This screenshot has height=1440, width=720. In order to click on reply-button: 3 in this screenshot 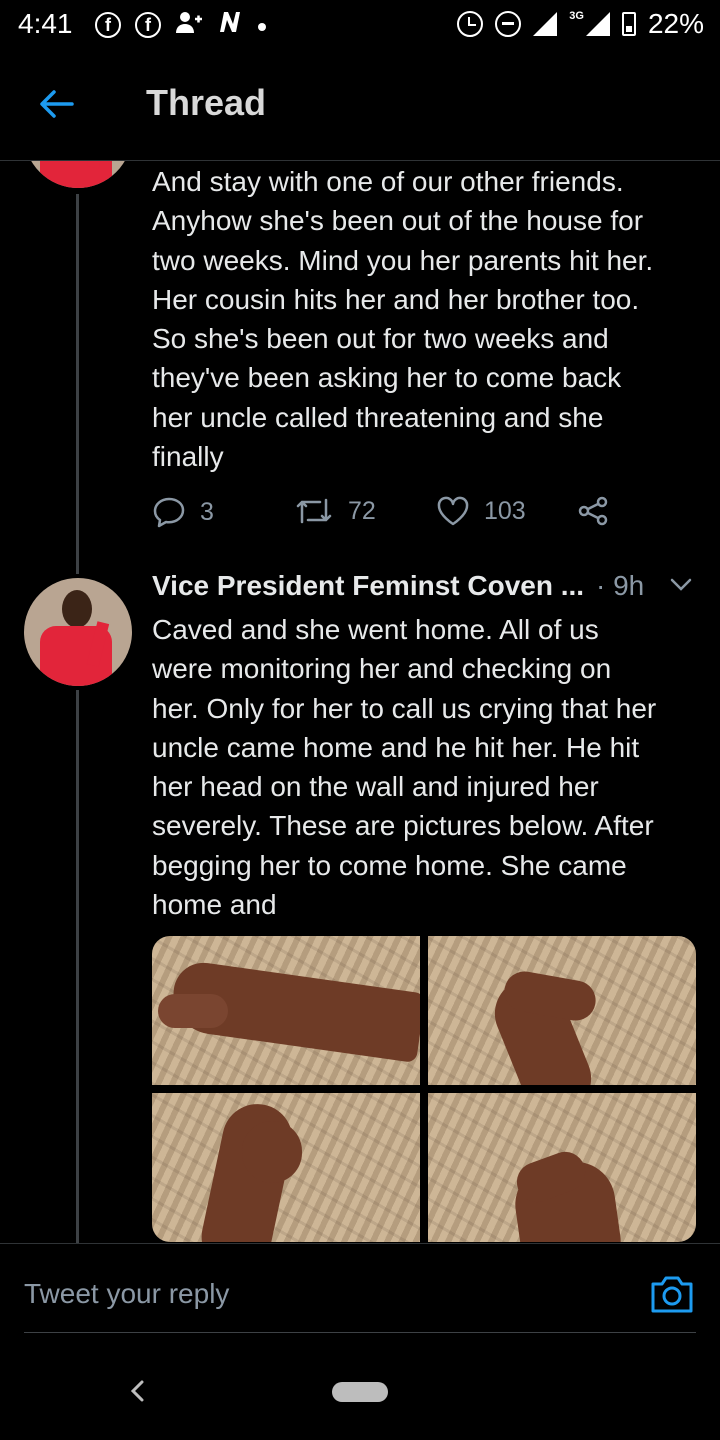, I will do `click(183, 512)`.